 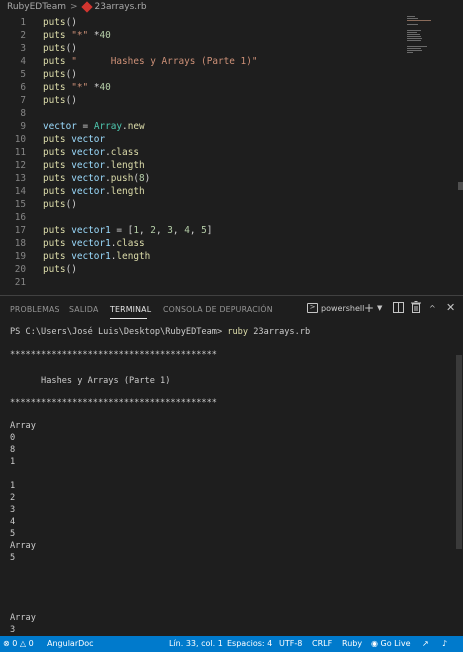 I want to click on code-token: "*", so click(x=80, y=35).